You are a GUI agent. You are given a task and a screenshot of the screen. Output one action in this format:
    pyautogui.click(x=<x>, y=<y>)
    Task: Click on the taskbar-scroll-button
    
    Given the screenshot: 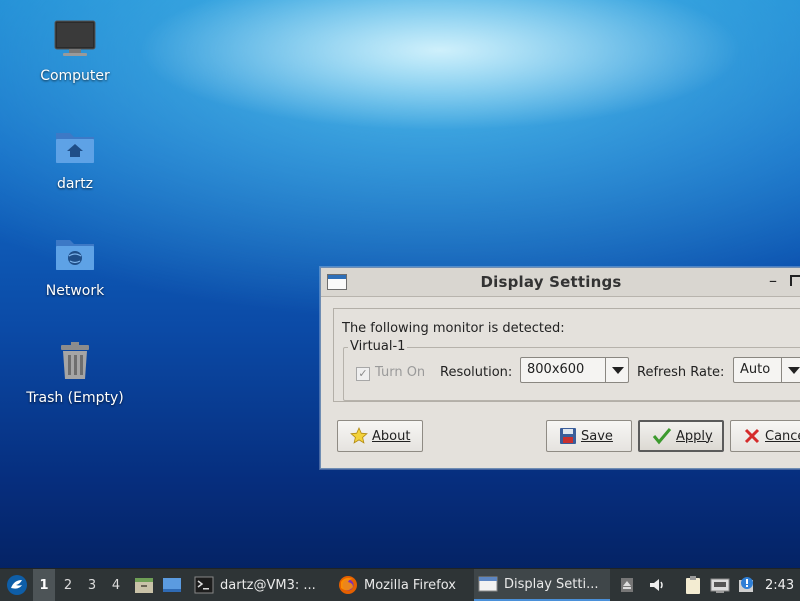 What is the action you would take?
    pyautogui.click(x=627, y=585)
    